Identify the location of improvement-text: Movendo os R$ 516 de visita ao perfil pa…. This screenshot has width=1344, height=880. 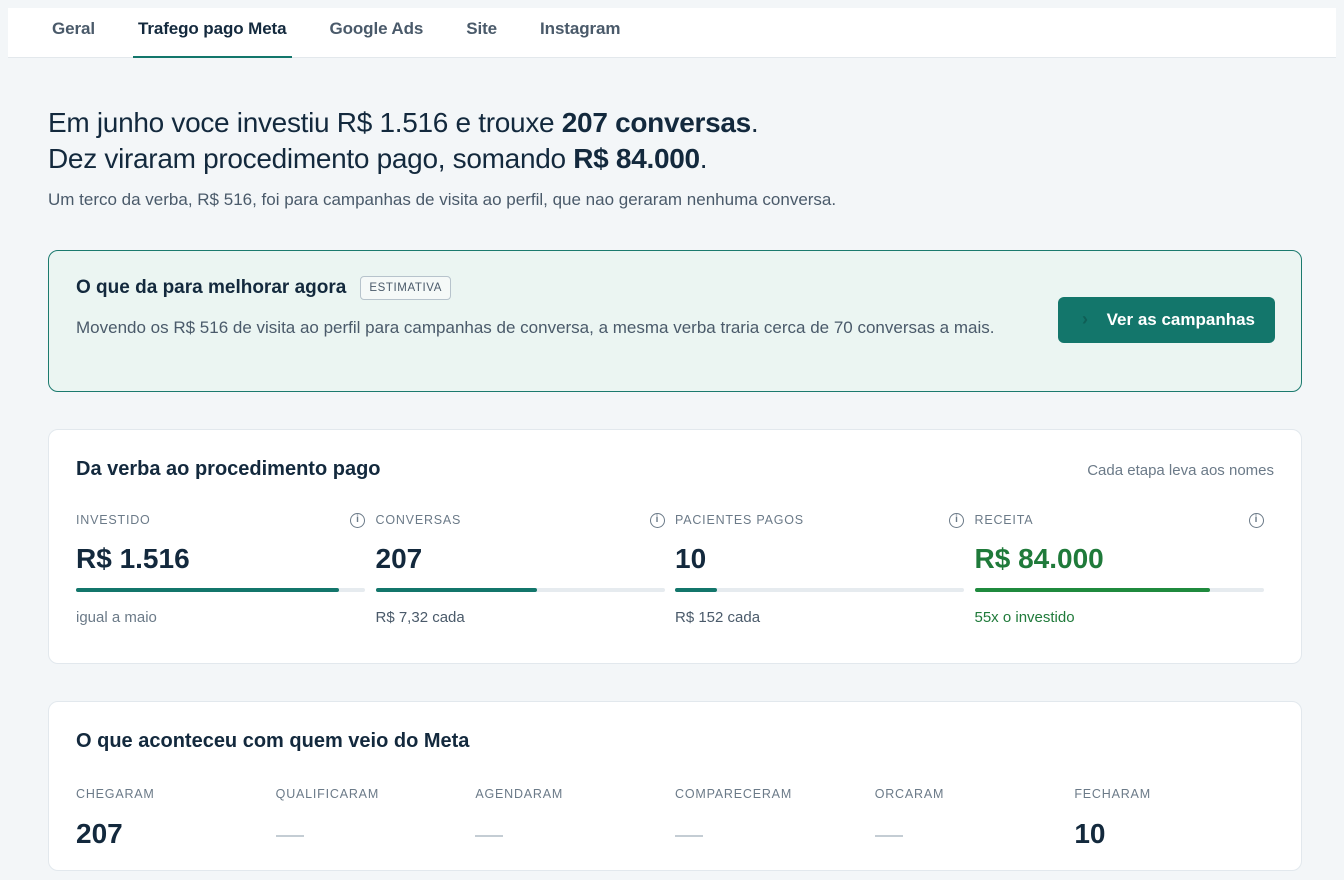
(535, 327).